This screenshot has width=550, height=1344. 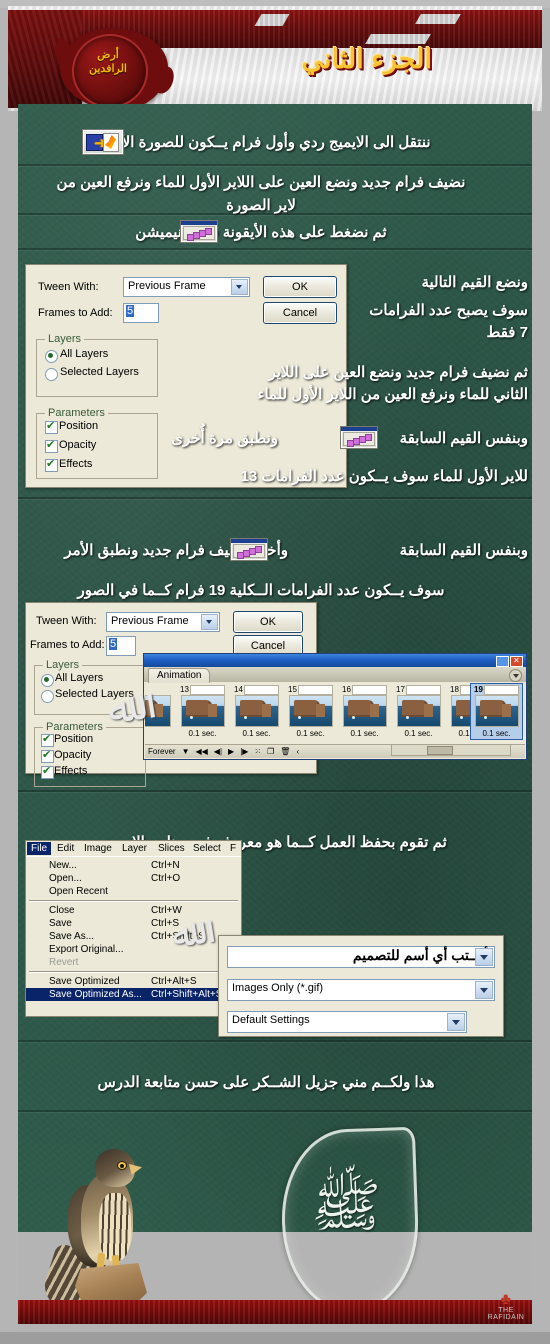 What do you see at coordinates (179, 675) in the screenshot?
I see `tab-animation: Animation` at bounding box center [179, 675].